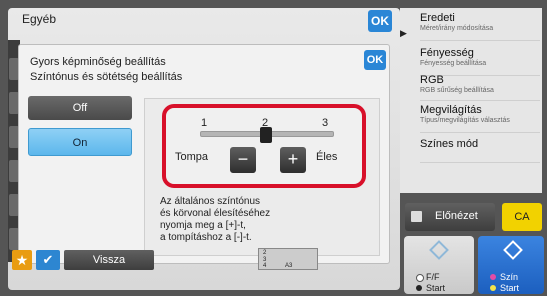 Image resolution: width=547 pixels, height=296 pixels. I want to click on preview-button: Előnézet, so click(450, 217).